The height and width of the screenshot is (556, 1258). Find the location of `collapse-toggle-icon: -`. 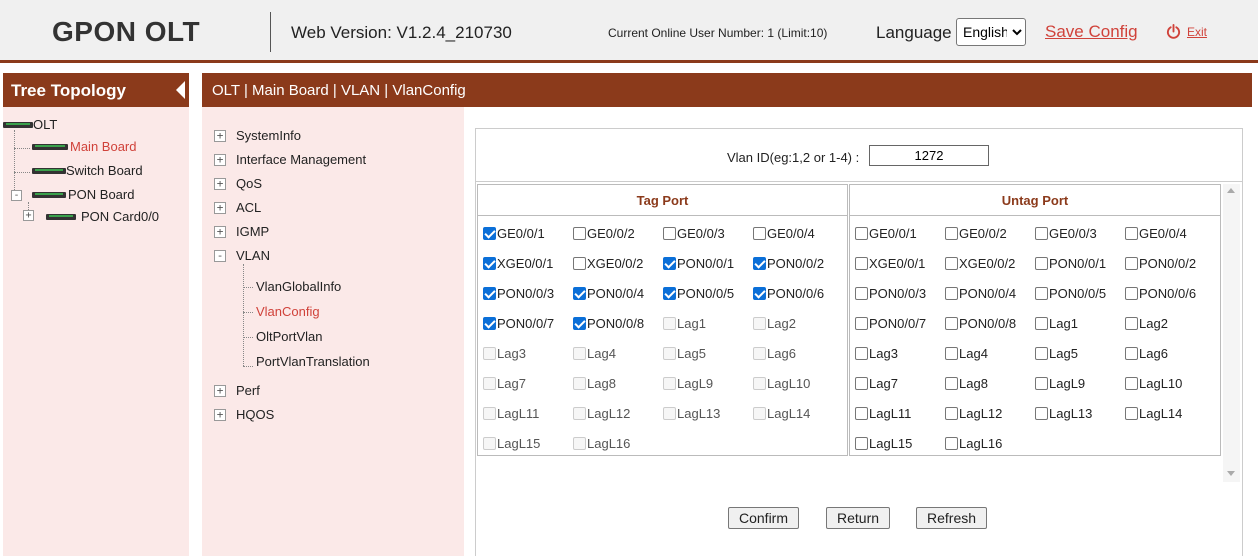

collapse-toggle-icon: - is located at coordinates (16, 195).